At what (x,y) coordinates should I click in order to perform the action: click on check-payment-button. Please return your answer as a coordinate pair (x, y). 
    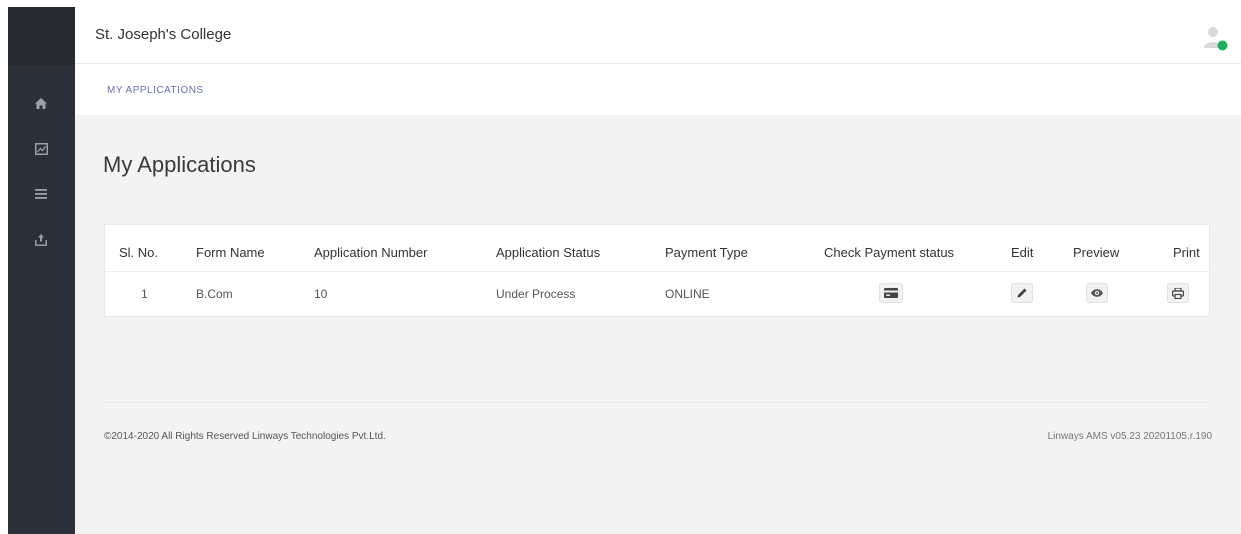
    Looking at the image, I should click on (891, 293).